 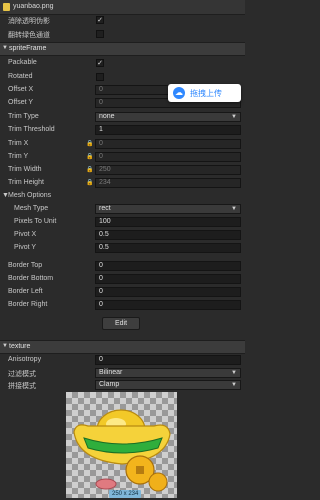 I want to click on trim-x-label: Trim X, so click(x=18, y=143).